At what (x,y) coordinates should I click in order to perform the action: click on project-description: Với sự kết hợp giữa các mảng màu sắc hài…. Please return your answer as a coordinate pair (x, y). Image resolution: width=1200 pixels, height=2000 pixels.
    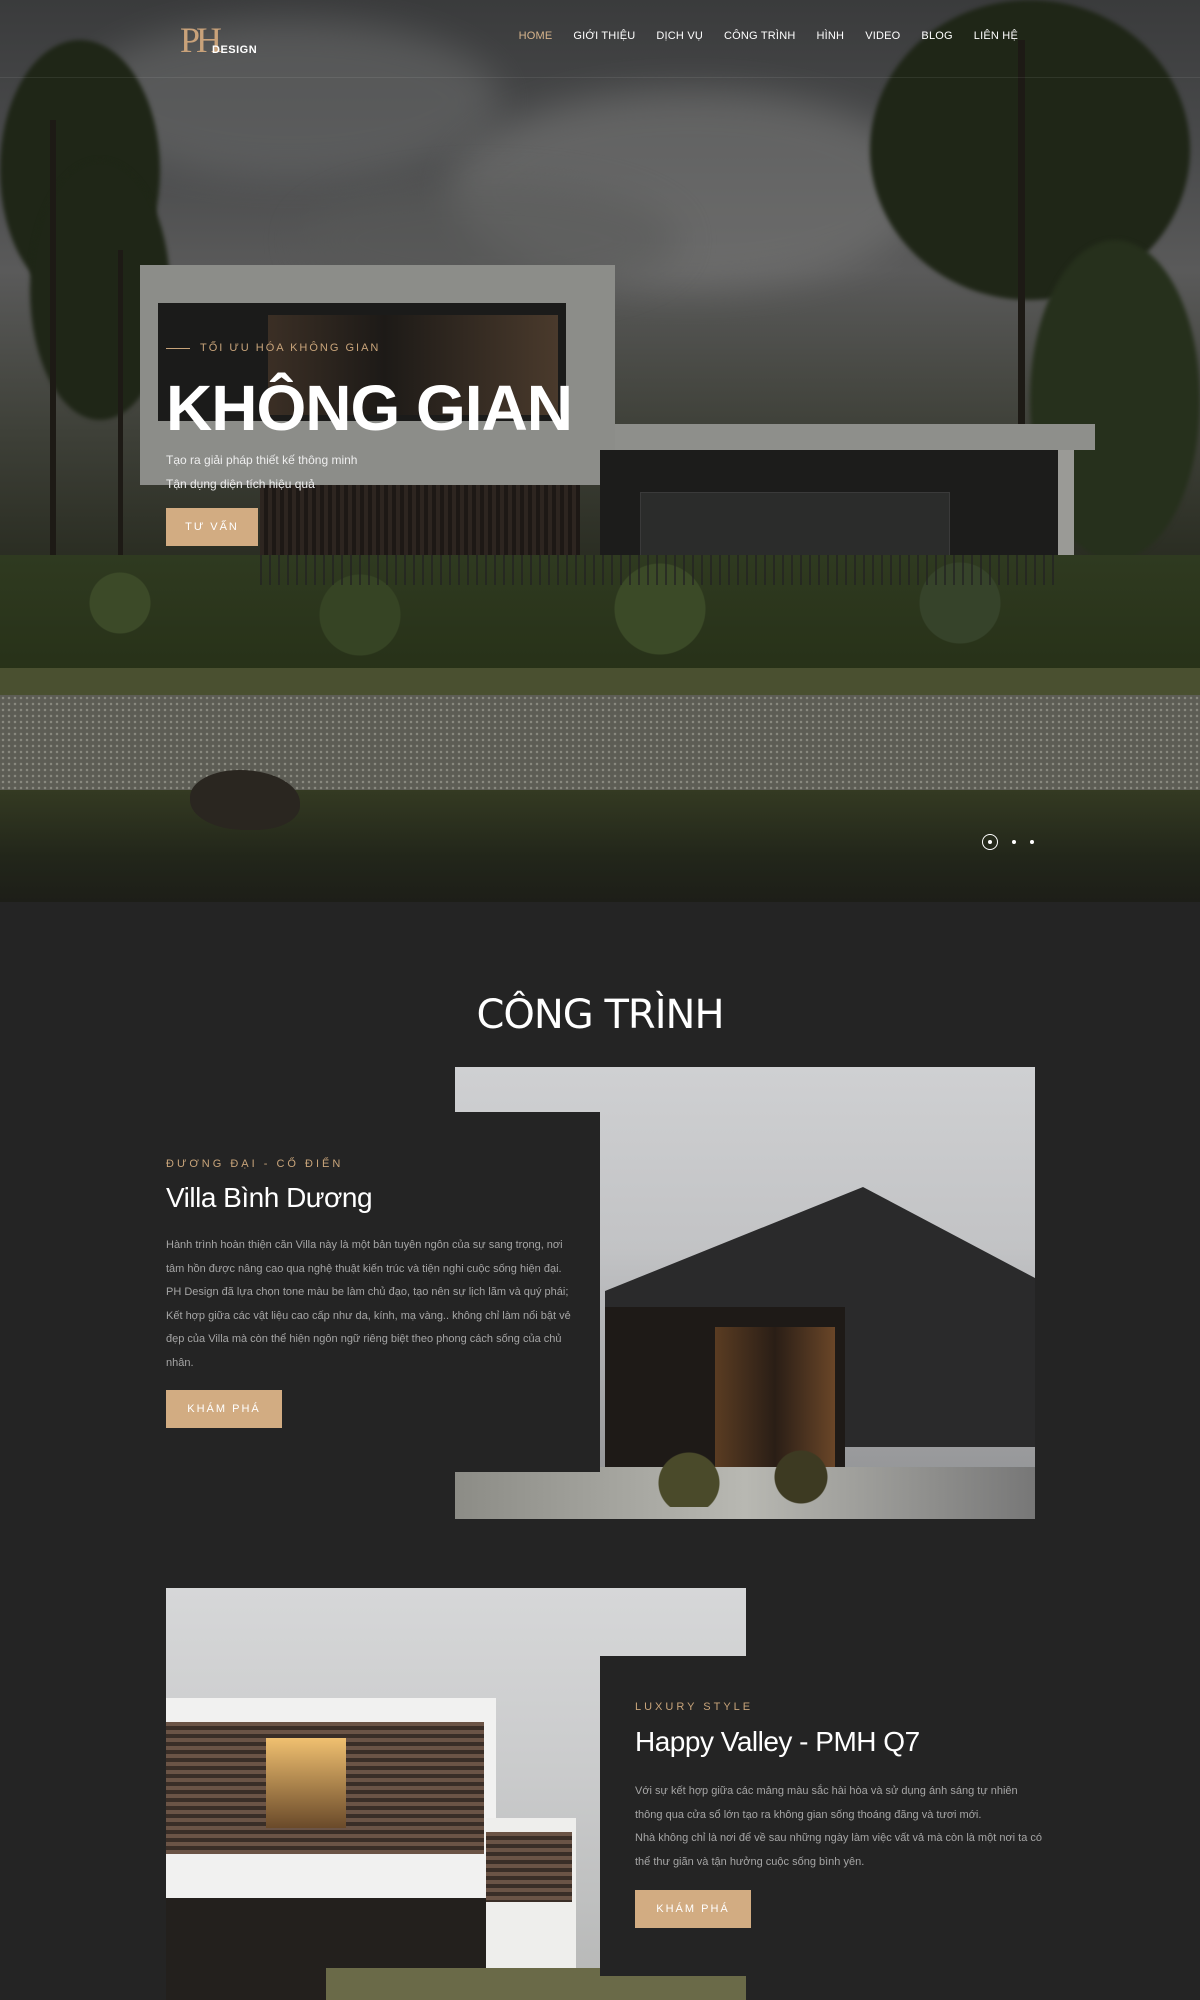
    Looking at the image, I should click on (855, 1827).